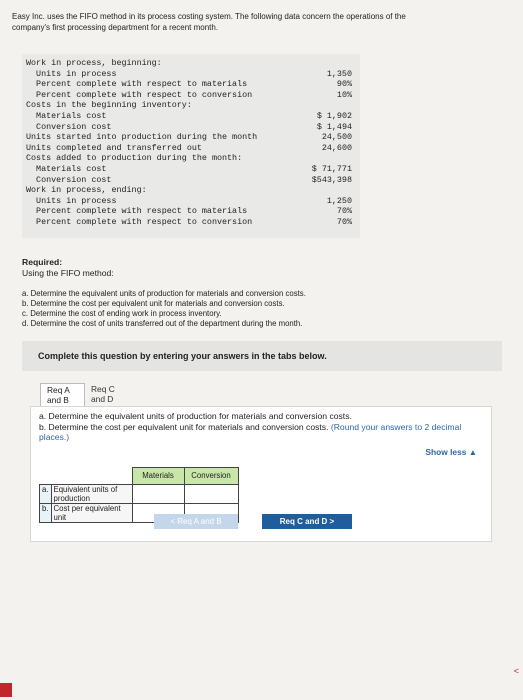 The width and height of the screenshot is (523, 700). I want to click on col-header-materials: Materials, so click(158, 476).